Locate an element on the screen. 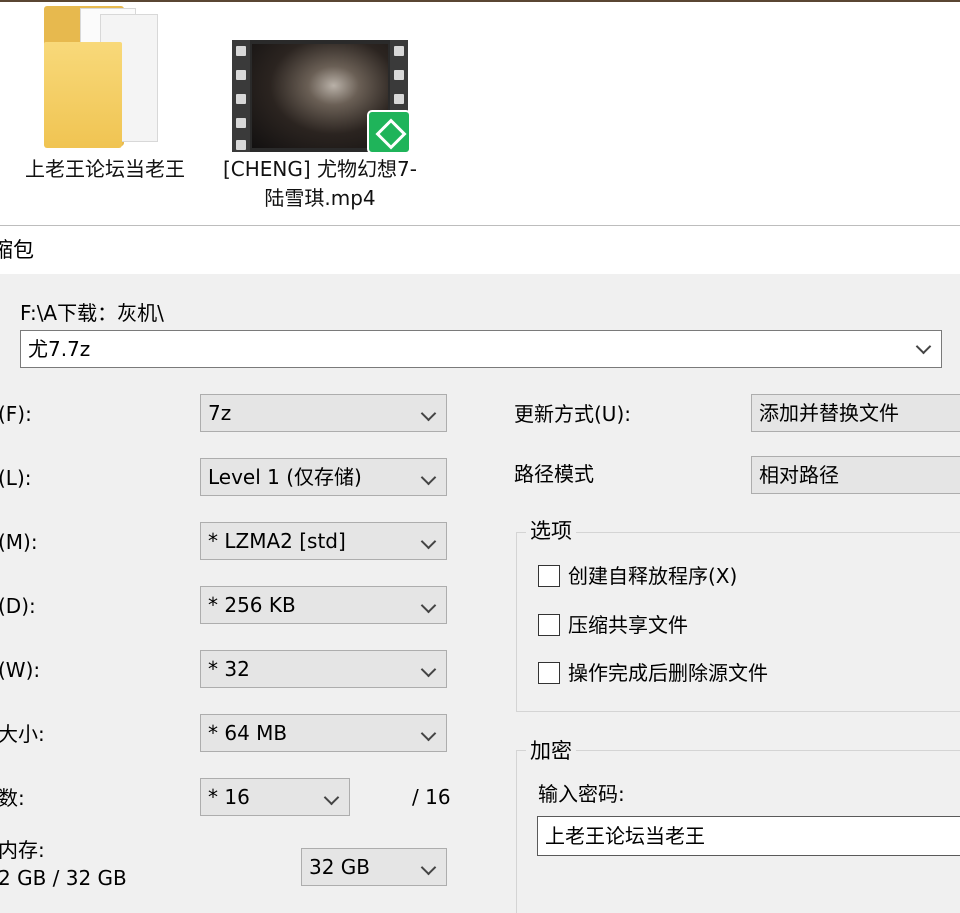 This screenshot has width=960, height=913. folder-item: 上老王论坛当老王 is located at coordinates (105, 110).